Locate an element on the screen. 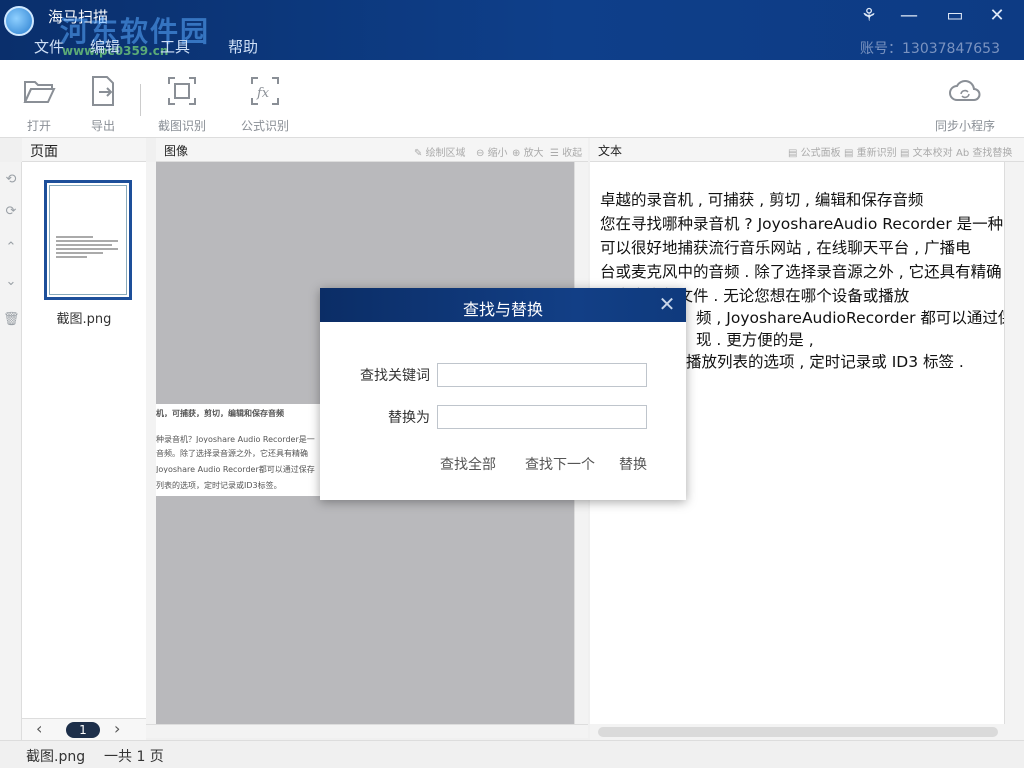 Image resolution: width=1024 pixels, height=768 pixels. draw-region-button: ✎ 绘制区域 is located at coordinates (440, 151).